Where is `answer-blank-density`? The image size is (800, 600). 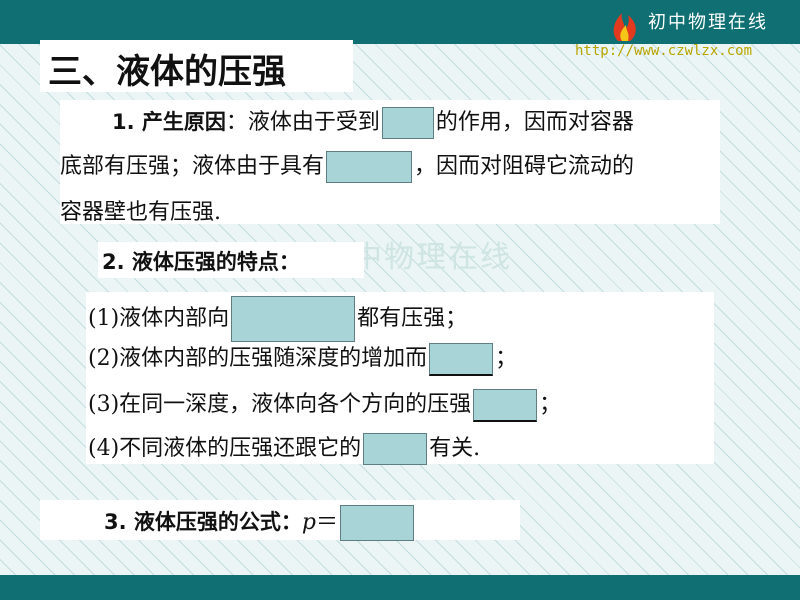 answer-blank-density is located at coordinates (395, 449).